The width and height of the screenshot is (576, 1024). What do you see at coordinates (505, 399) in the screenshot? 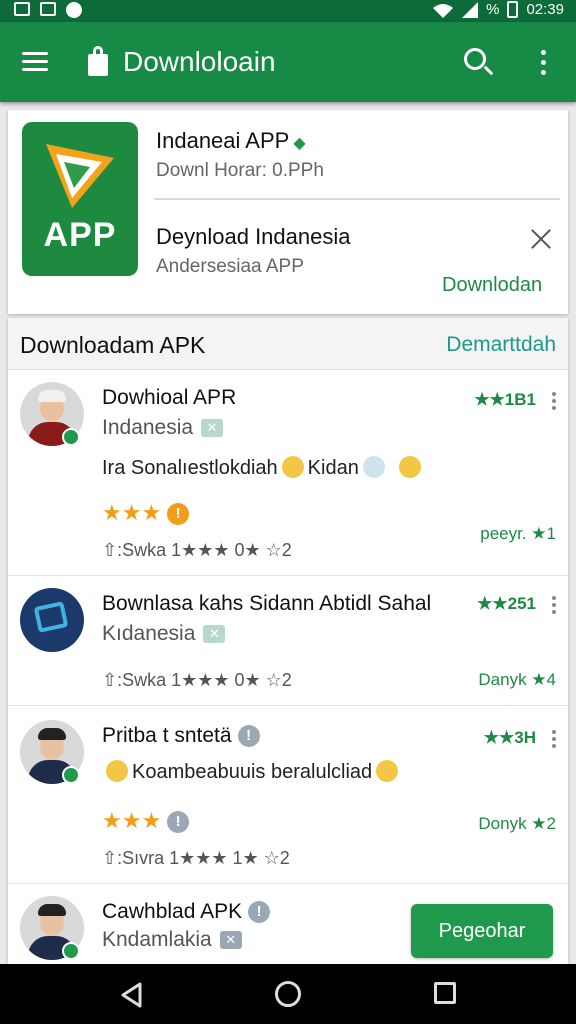
I see `item-rating: ★★1B1` at bounding box center [505, 399].